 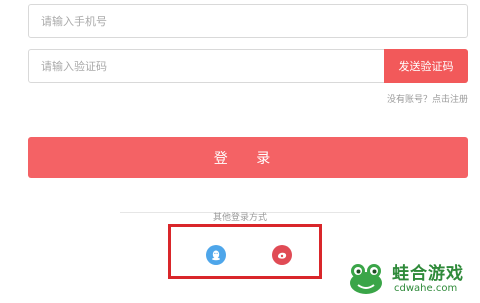 I want to click on watermark: 蛙合游戏 cdwahe.com, so click(x=410, y=278).